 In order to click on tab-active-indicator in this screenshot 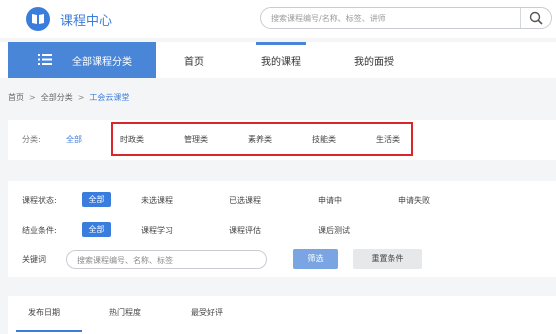, I will do `click(281, 43)`.